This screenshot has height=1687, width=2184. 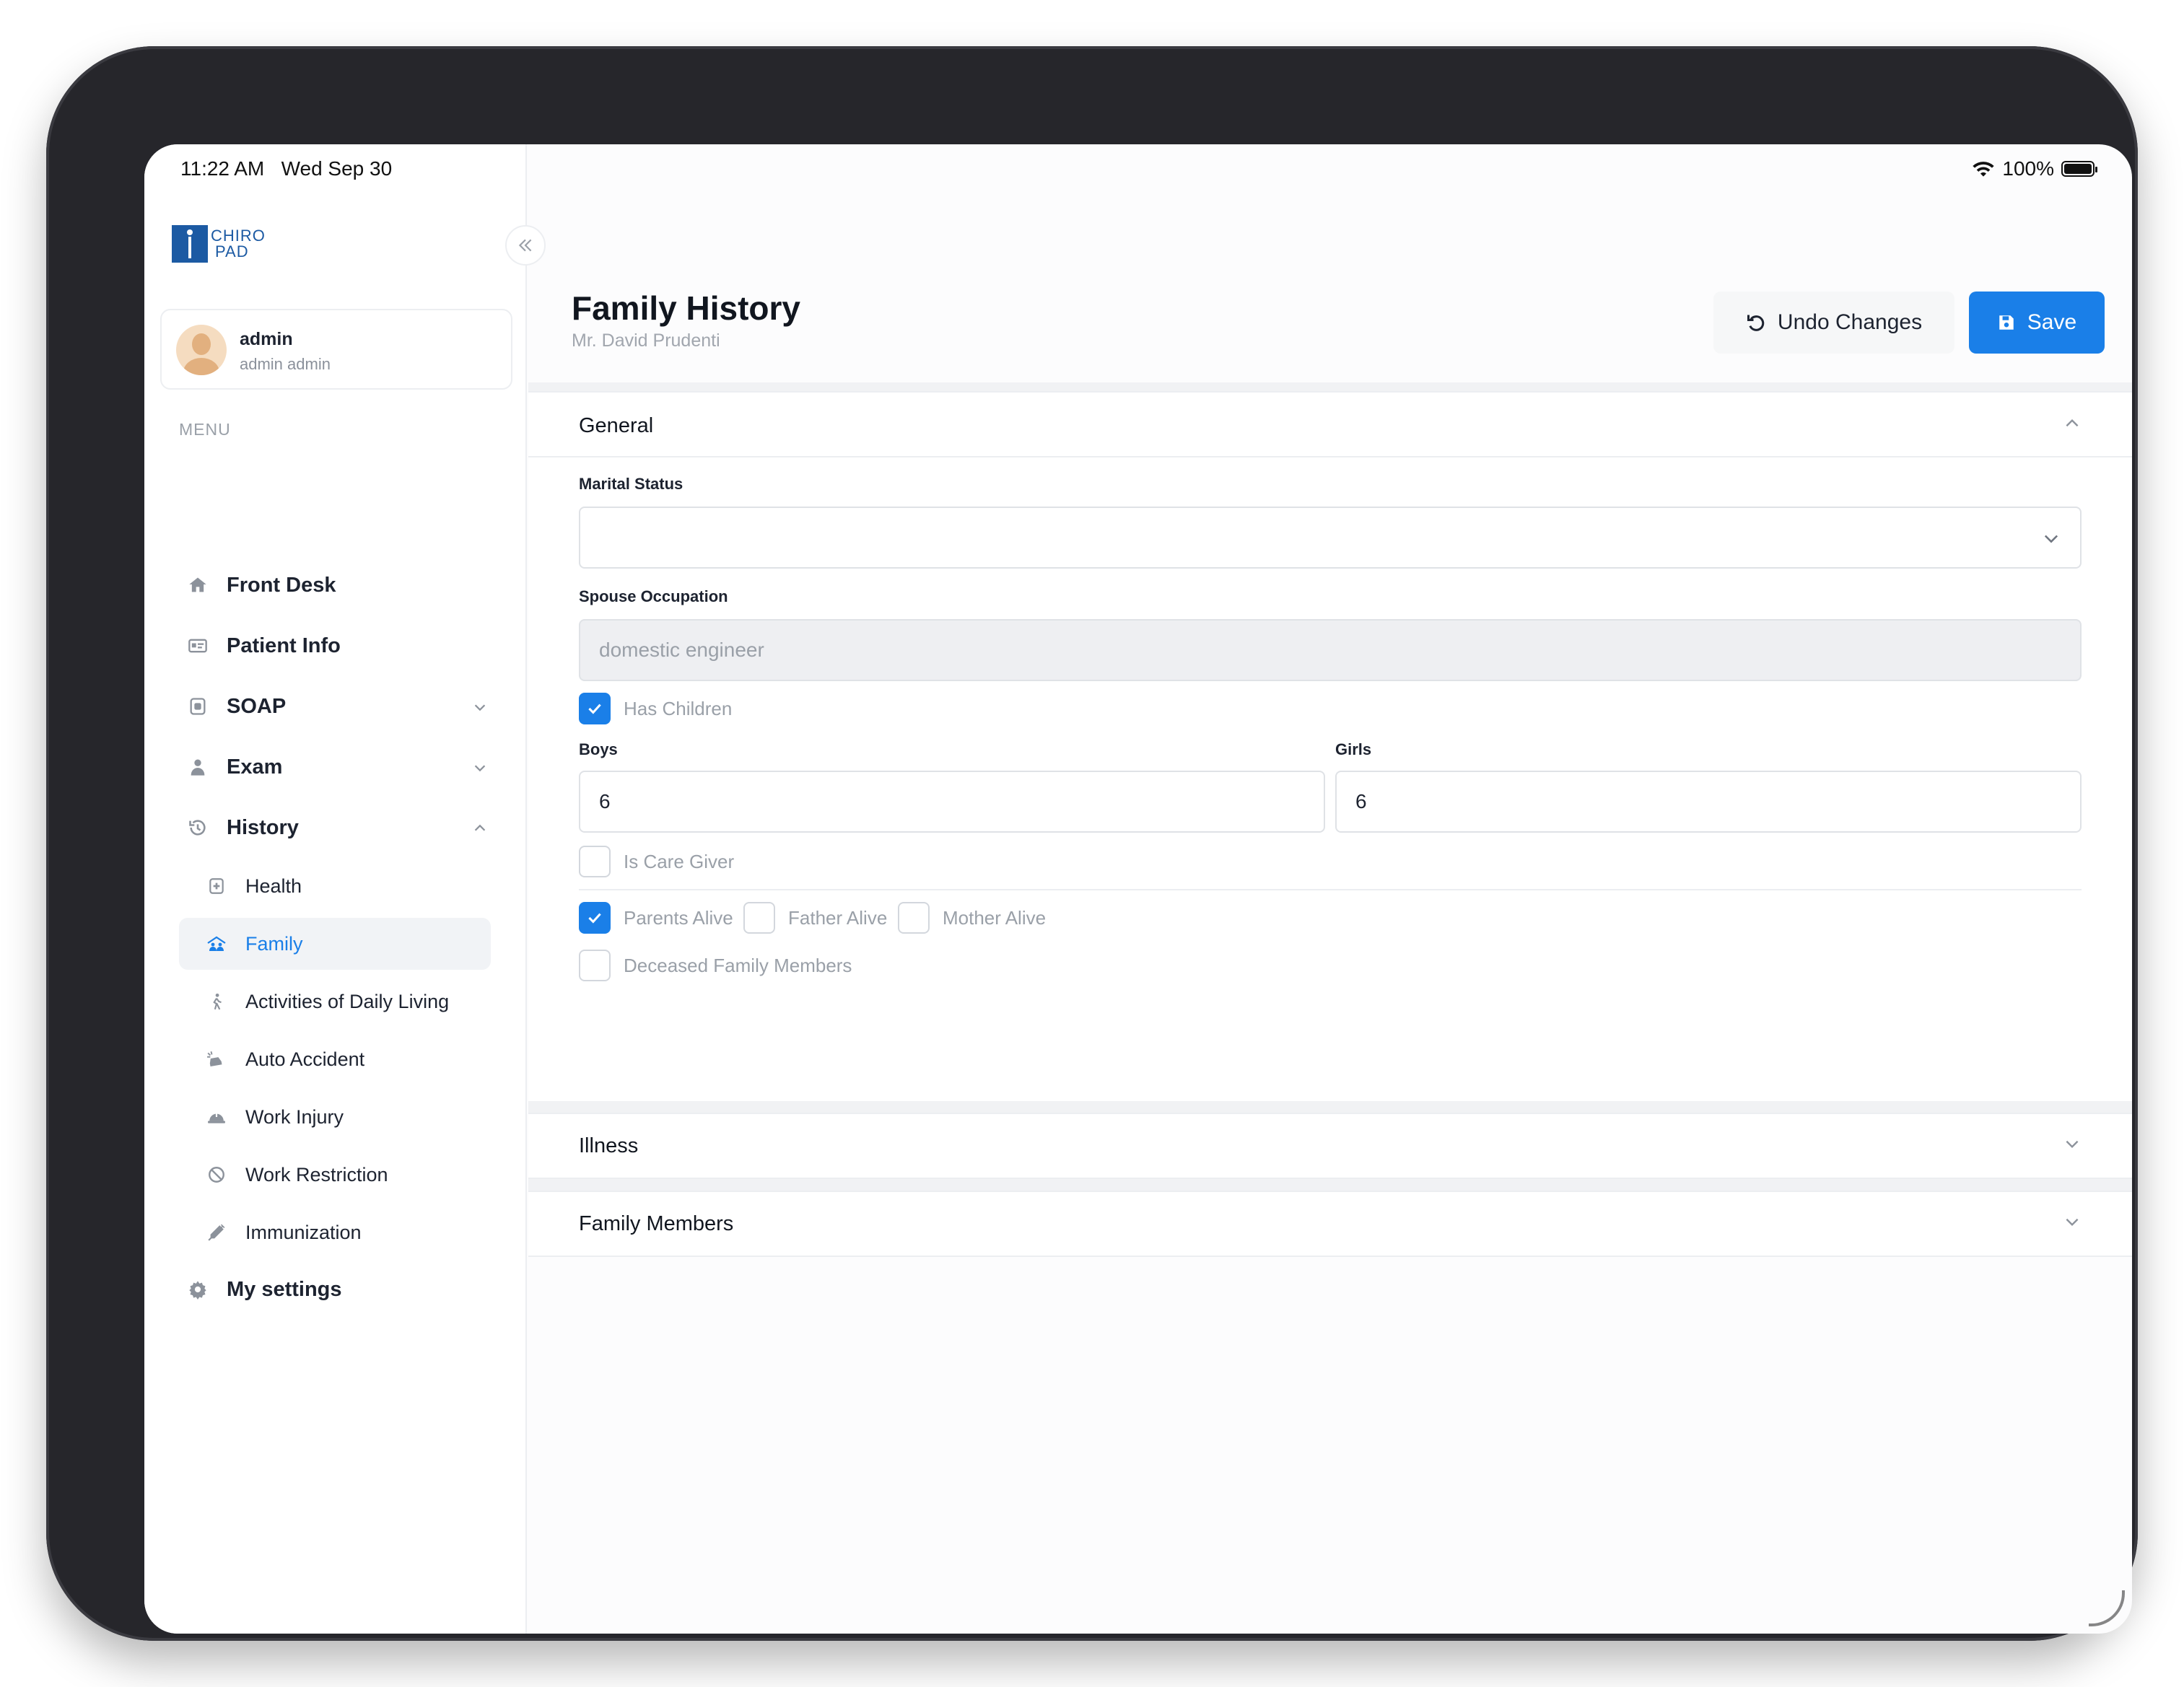 I want to click on sidebar-item-work-restriction: Work Restriction, so click(x=335, y=1175).